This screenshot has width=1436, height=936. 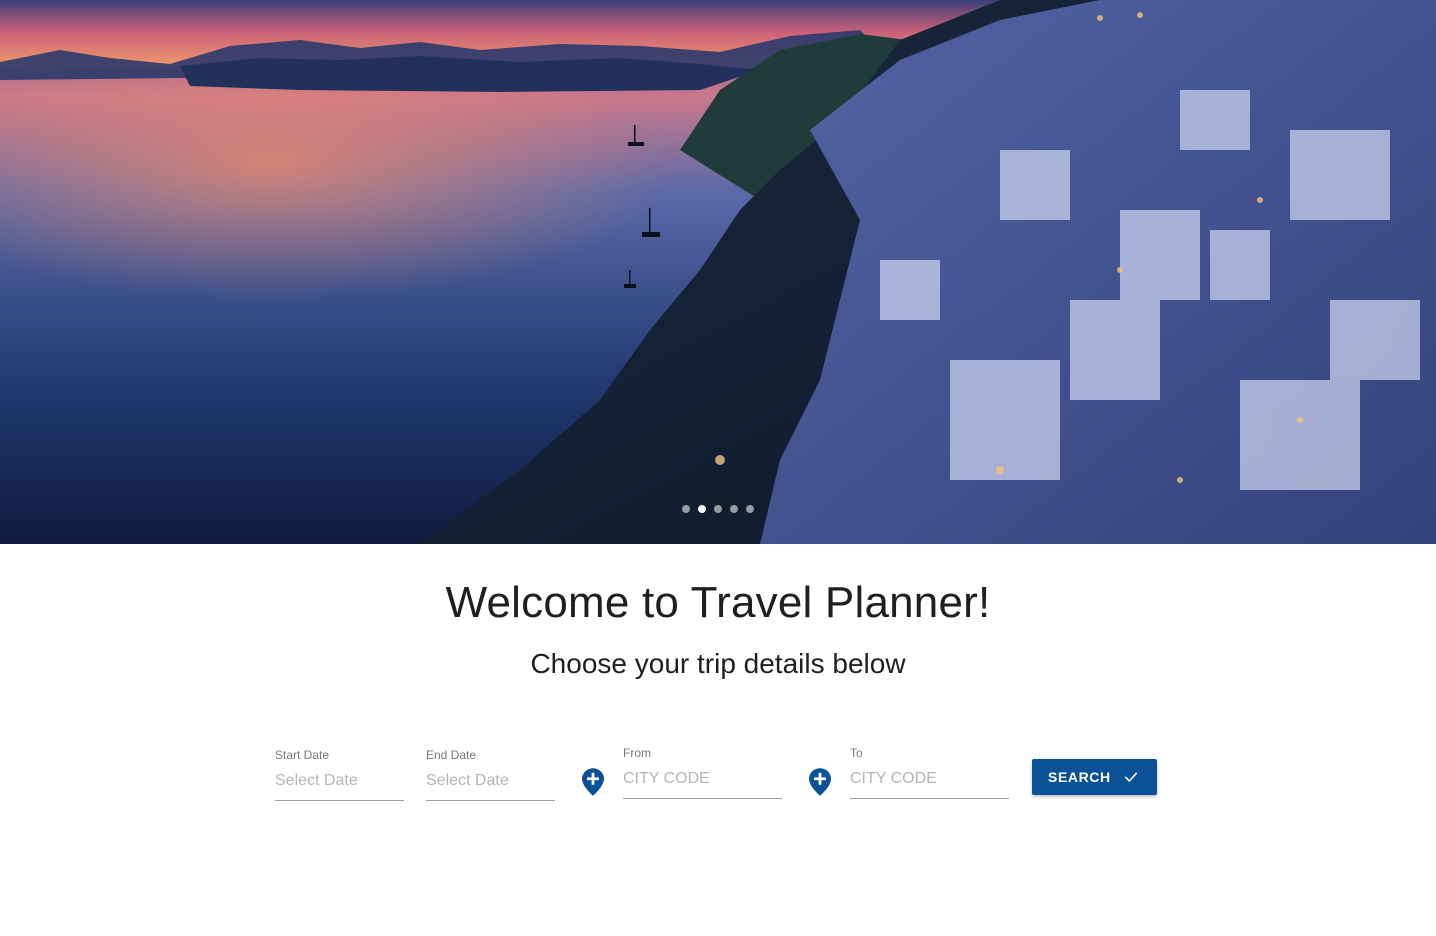 What do you see at coordinates (929, 779) in the screenshot?
I see `to-city-input` at bounding box center [929, 779].